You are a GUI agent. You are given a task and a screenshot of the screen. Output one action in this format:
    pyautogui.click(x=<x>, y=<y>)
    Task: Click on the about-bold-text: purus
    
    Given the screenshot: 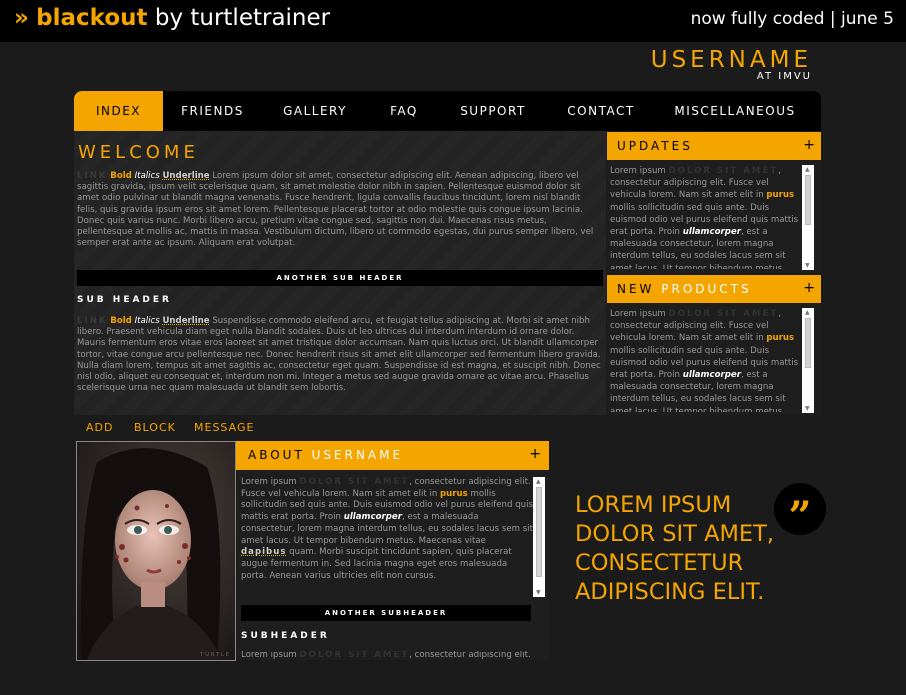 What is the action you would take?
    pyautogui.click(x=454, y=493)
    